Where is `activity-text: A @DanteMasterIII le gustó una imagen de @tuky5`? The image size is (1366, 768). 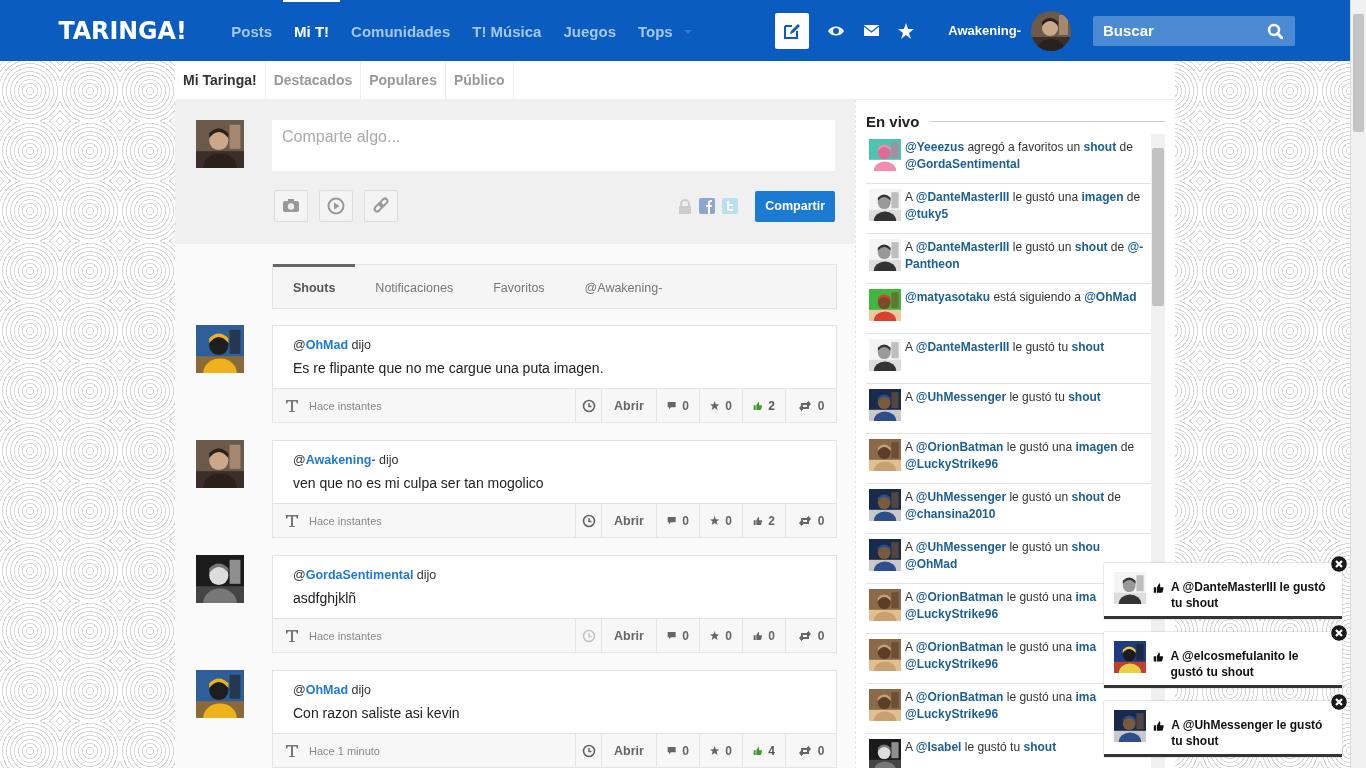 activity-text: A @DanteMasterIII le gustó una imagen de @tuky5 is located at coordinates (1023, 206).